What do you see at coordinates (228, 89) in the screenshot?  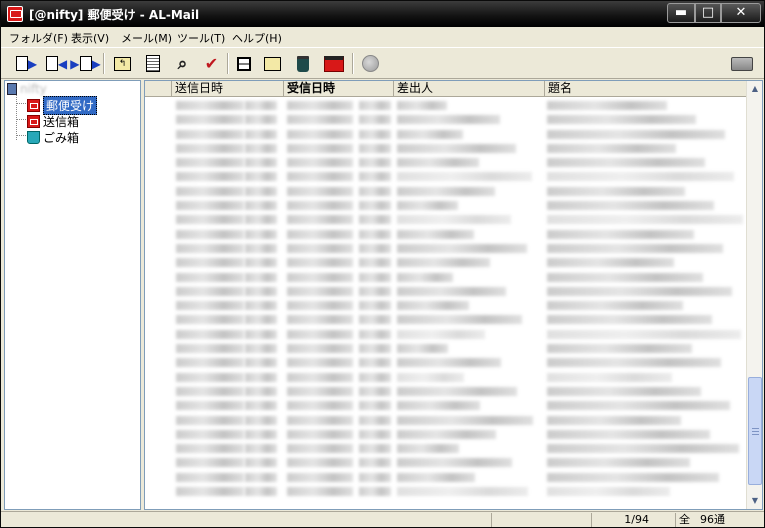 I see `column-header-sent: 送信日時` at bounding box center [228, 89].